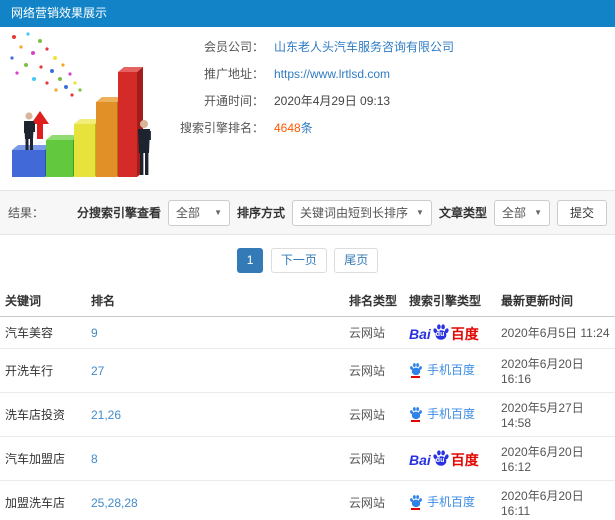 This screenshot has height=520, width=615. What do you see at coordinates (307, 332) in the screenshot?
I see `table-row: 汽车美容 9 云网站 Bai du 百度 2020年6月5日 11:24` at bounding box center [307, 332].